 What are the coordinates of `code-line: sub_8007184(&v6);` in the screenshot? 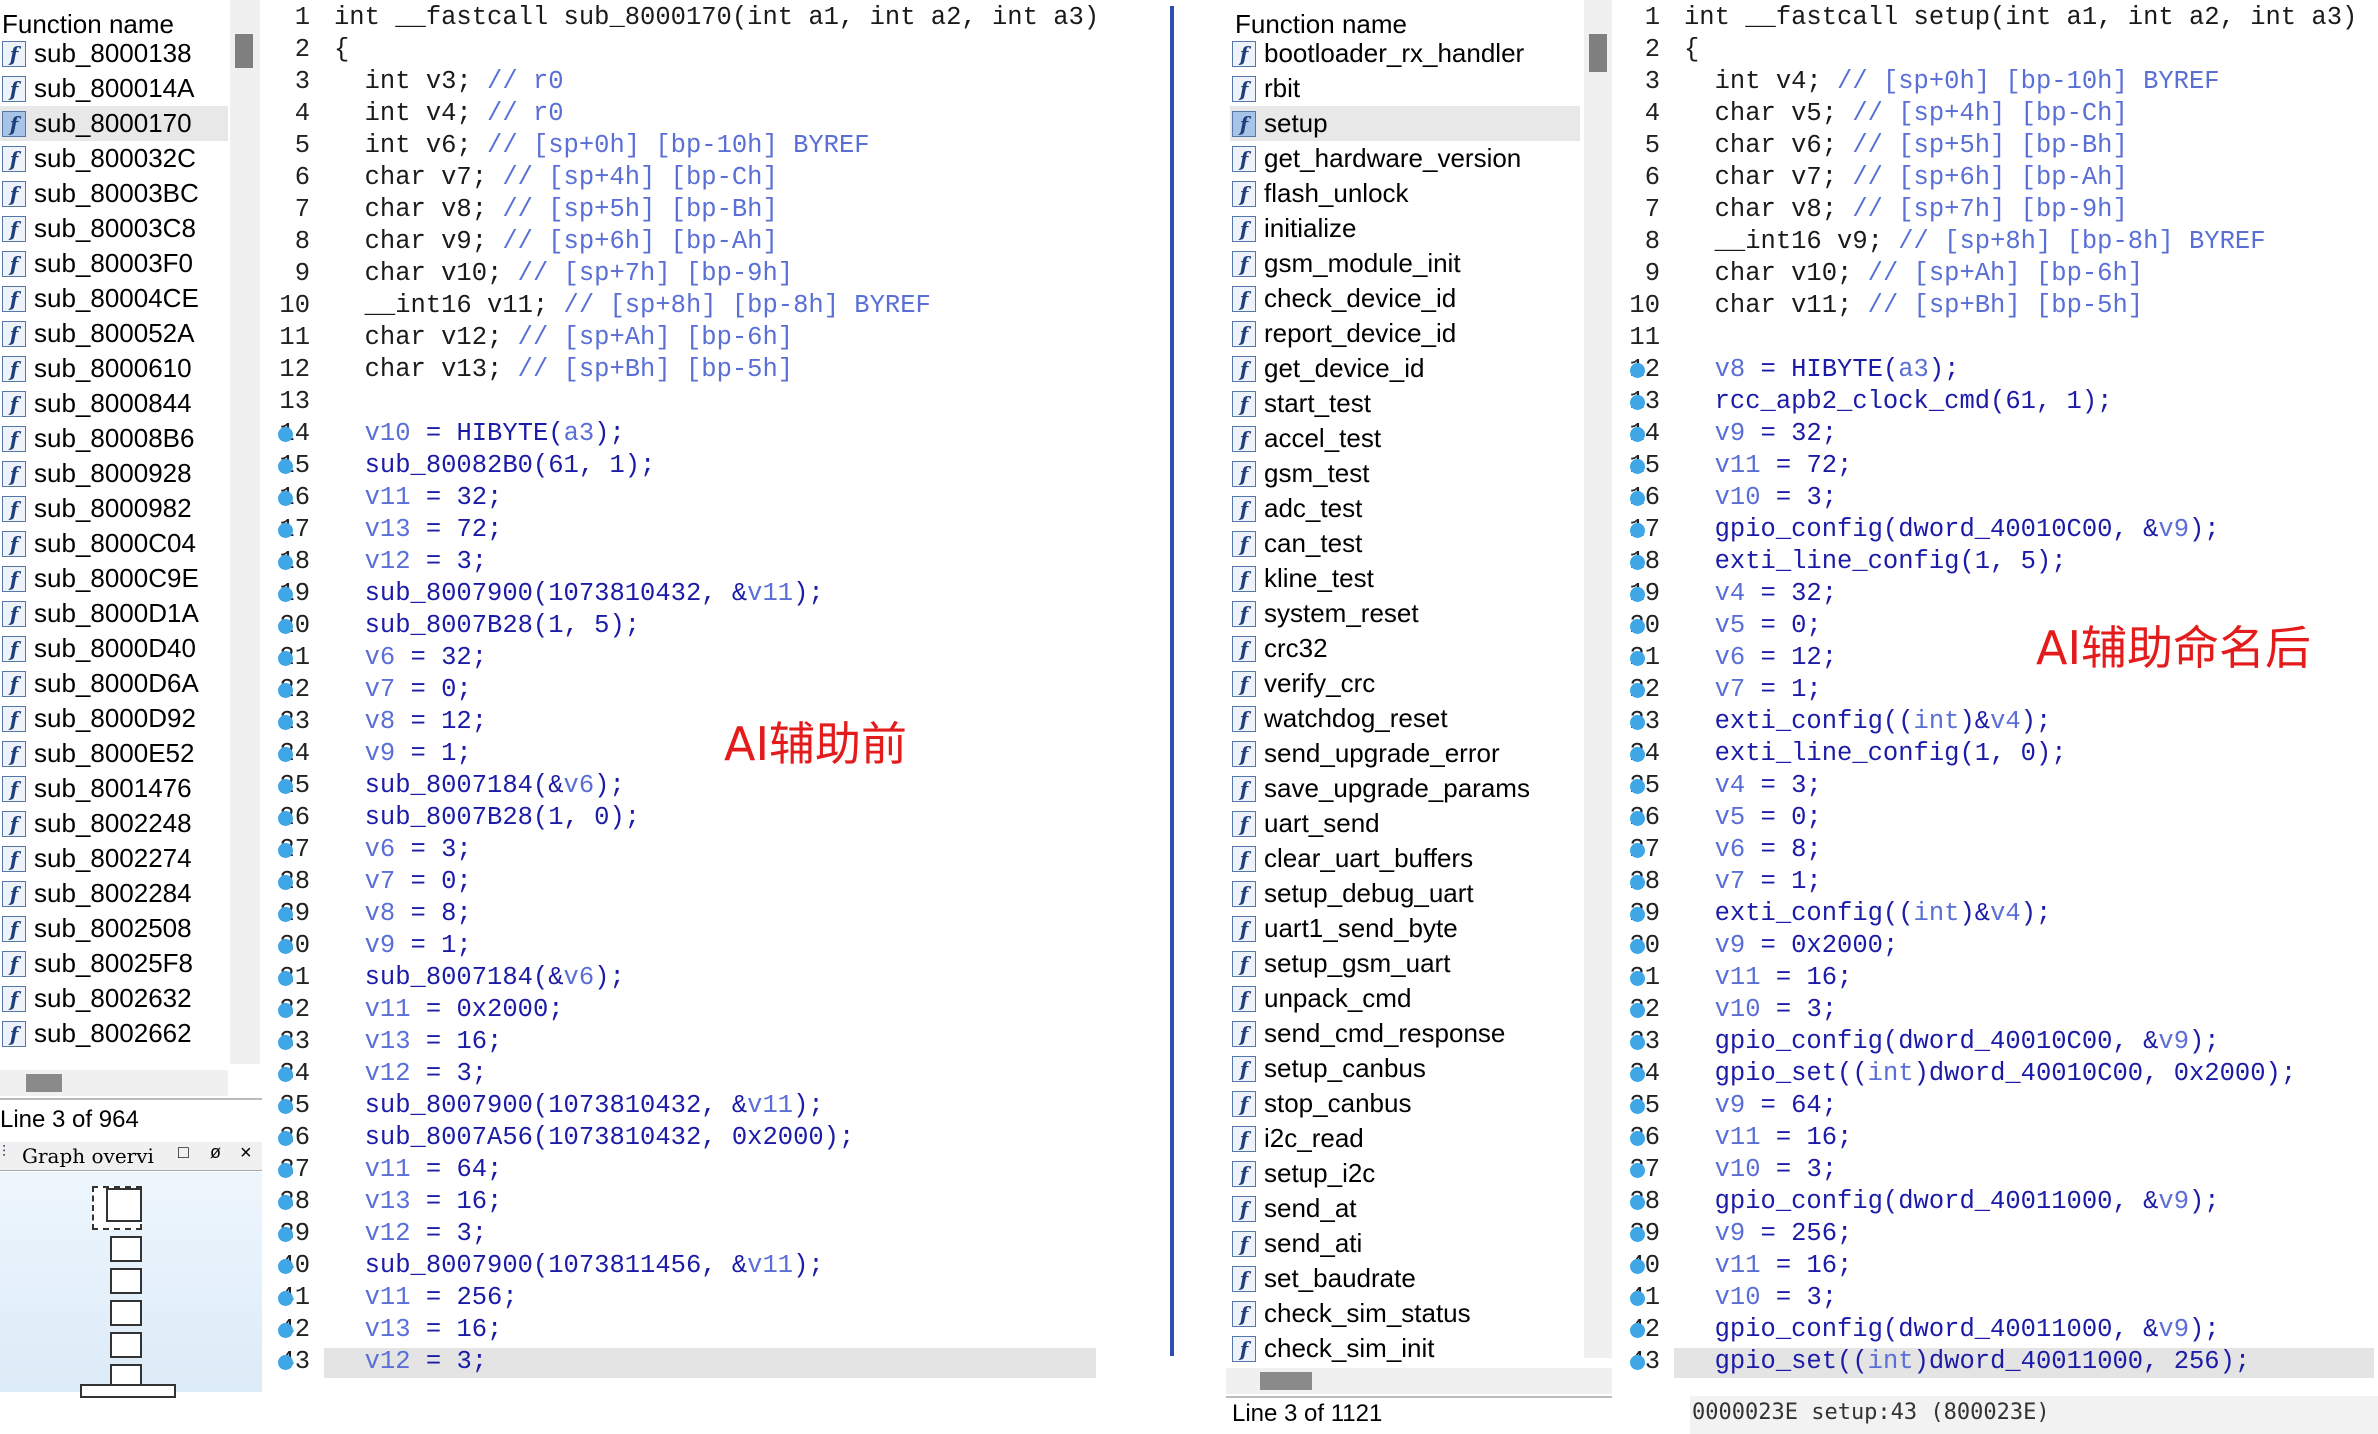 It's located at (479, 978).